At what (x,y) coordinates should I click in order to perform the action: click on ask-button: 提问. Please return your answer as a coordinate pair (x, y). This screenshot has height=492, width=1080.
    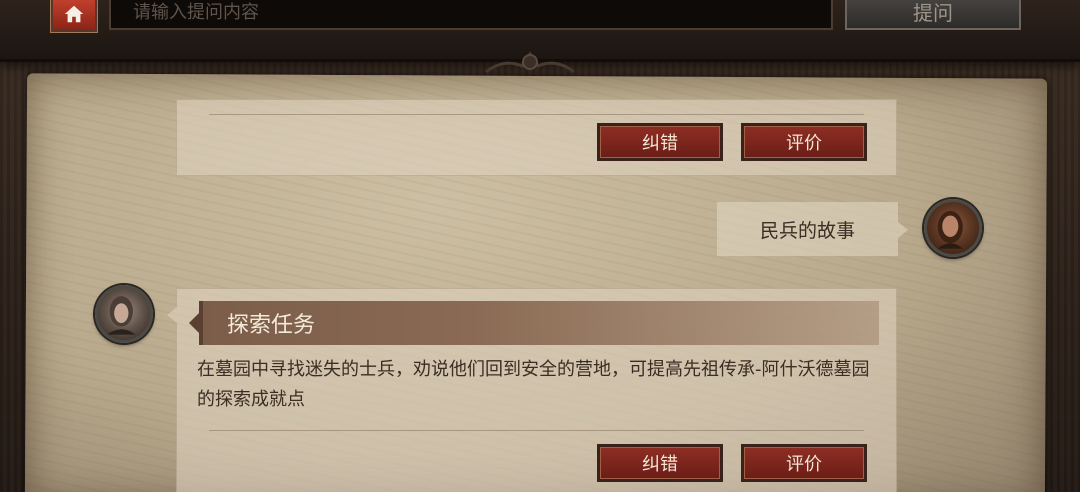
    Looking at the image, I should click on (933, 15).